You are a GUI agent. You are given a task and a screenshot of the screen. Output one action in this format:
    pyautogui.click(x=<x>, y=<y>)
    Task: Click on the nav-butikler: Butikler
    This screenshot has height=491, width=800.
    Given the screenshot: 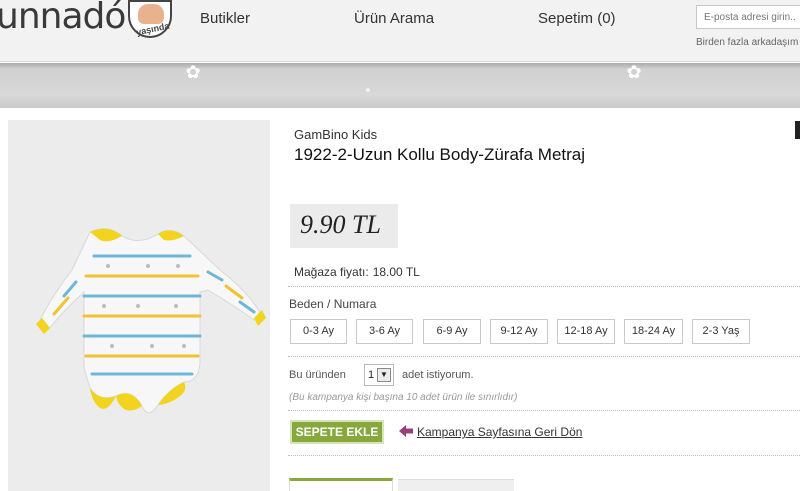 What is the action you would take?
    pyautogui.click(x=225, y=18)
    